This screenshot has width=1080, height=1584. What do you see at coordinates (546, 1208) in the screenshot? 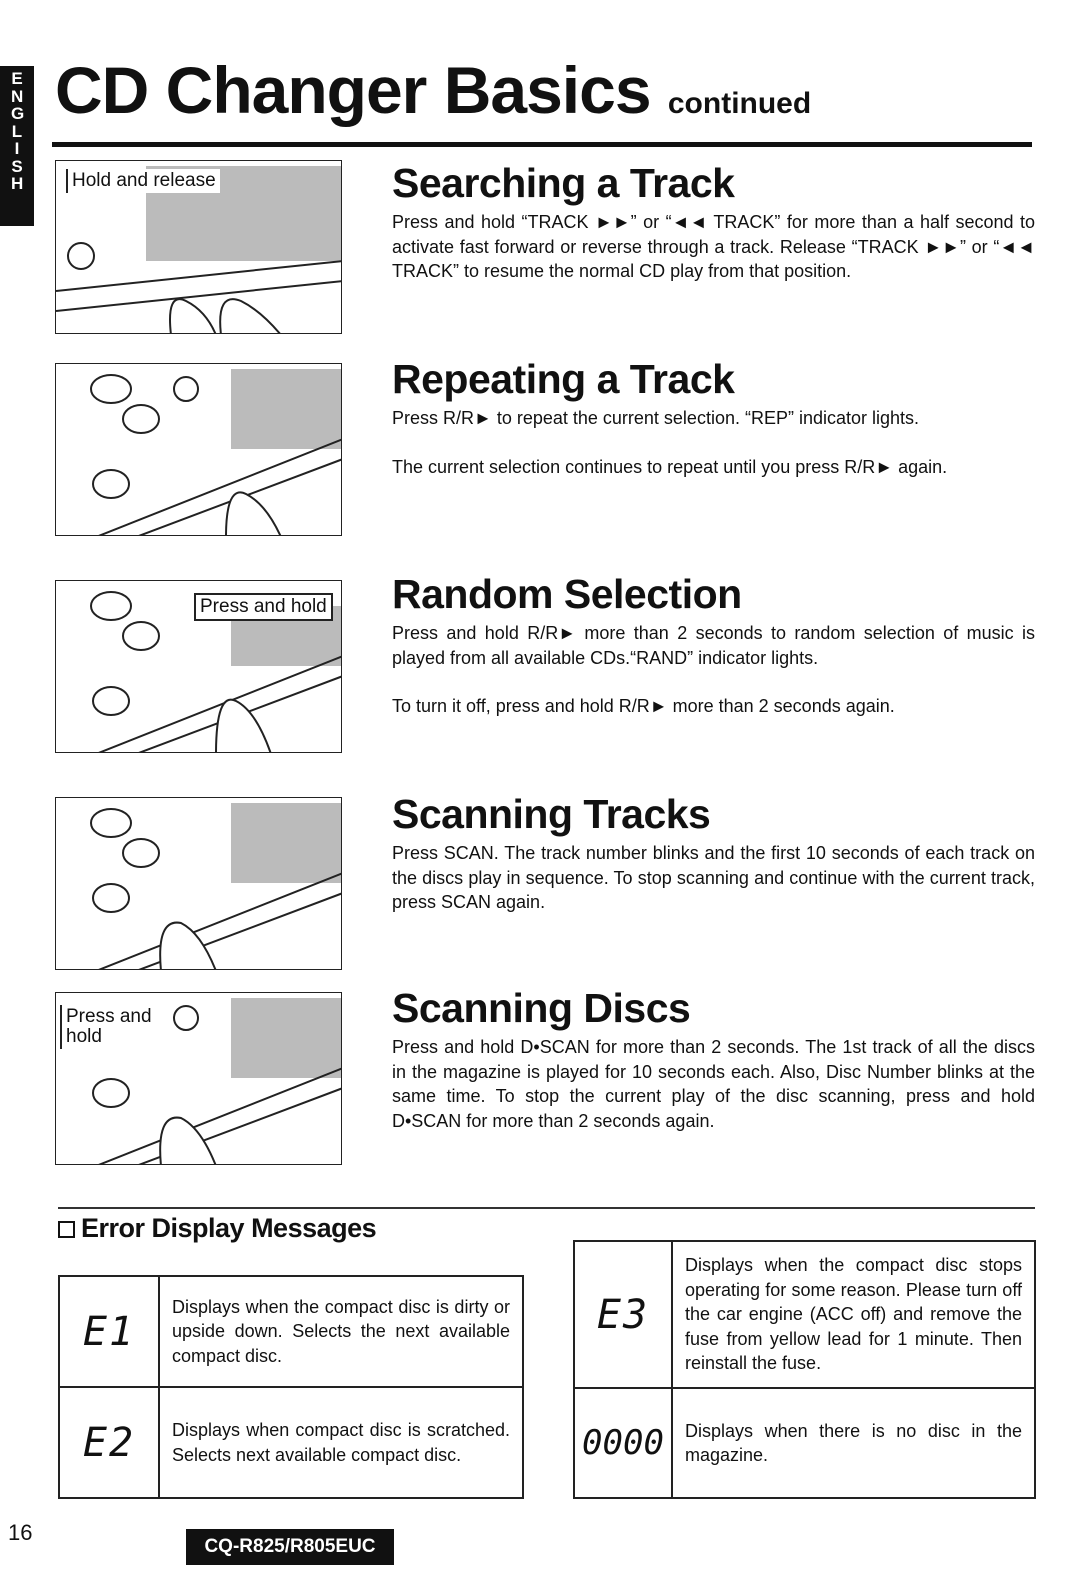
I see `error-divider` at bounding box center [546, 1208].